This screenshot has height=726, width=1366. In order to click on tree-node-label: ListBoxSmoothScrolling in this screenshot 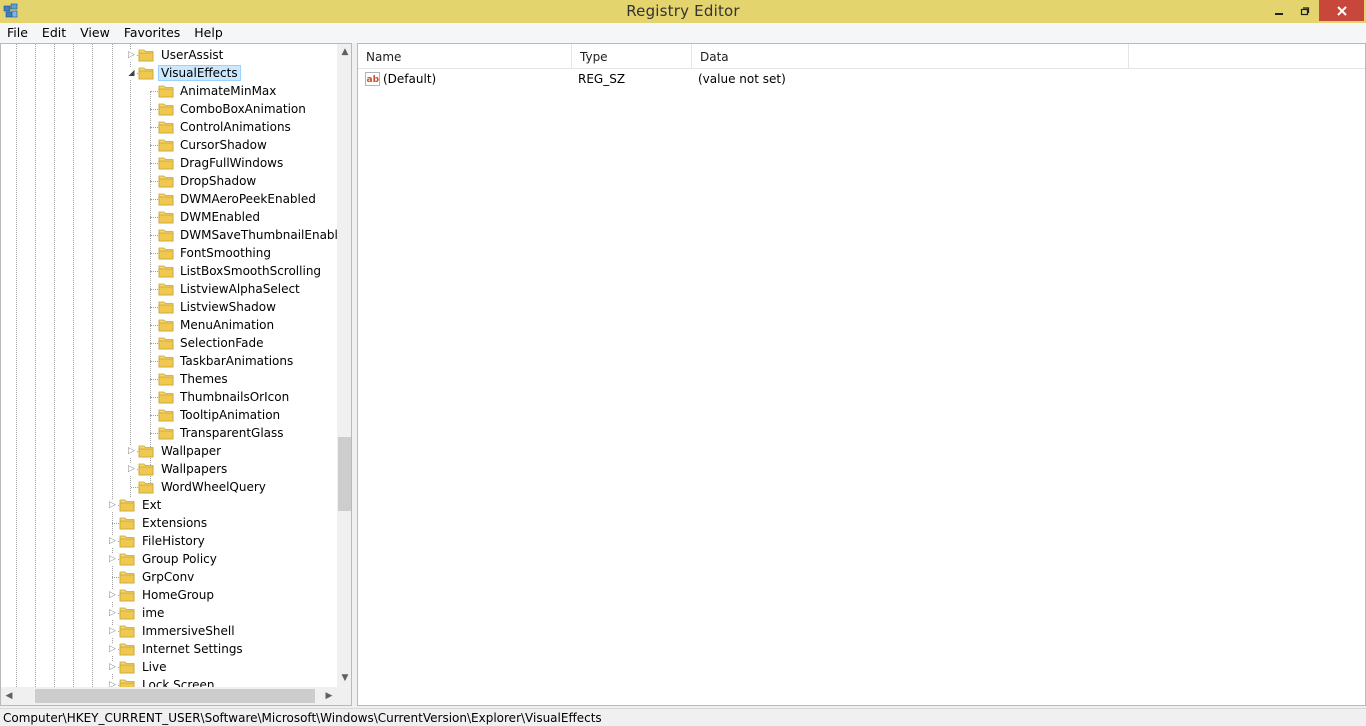, I will do `click(250, 271)`.